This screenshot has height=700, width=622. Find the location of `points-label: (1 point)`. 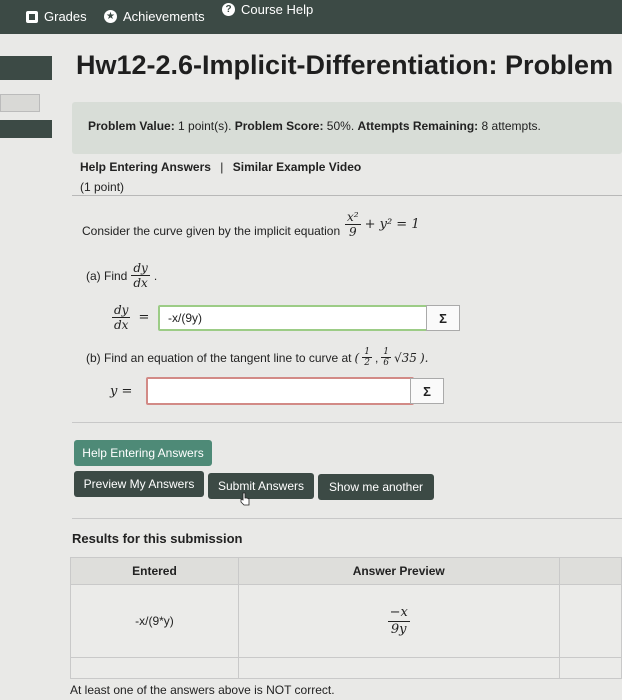

points-label: (1 point) is located at coordinates (102, 187).